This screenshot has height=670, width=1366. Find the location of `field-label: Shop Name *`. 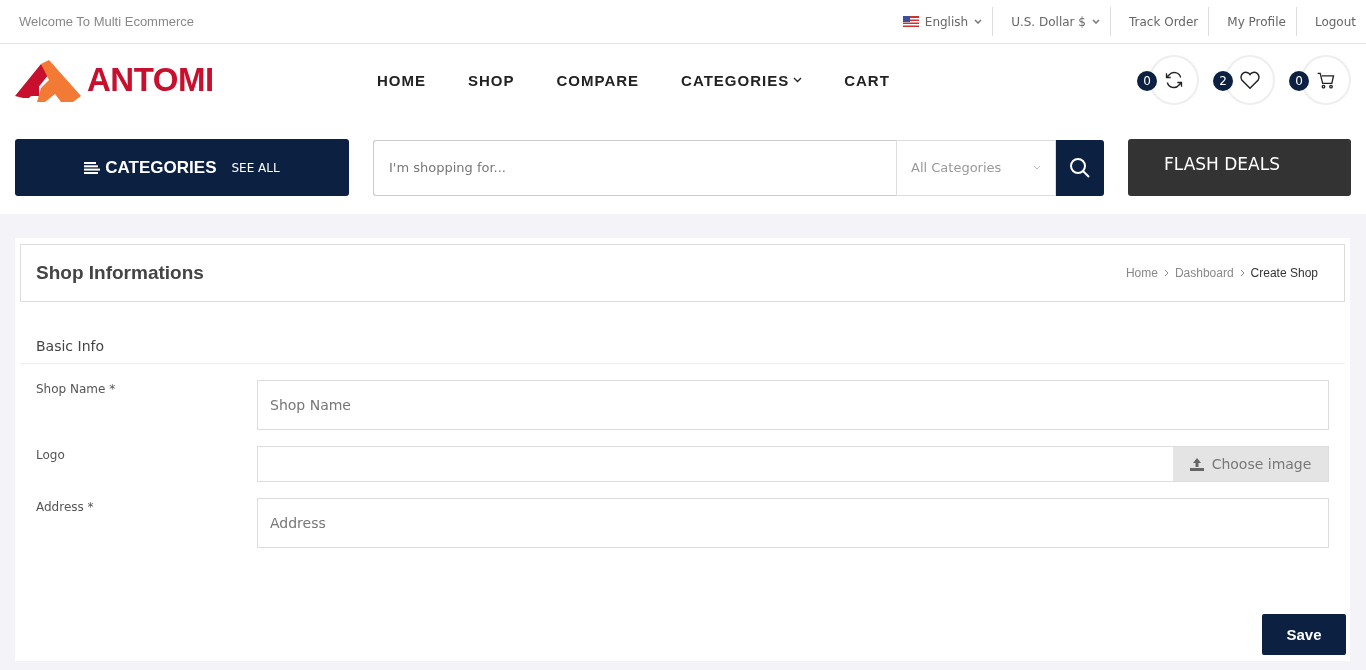

field-label: Shop Name * is located at coordinates (76, 388).